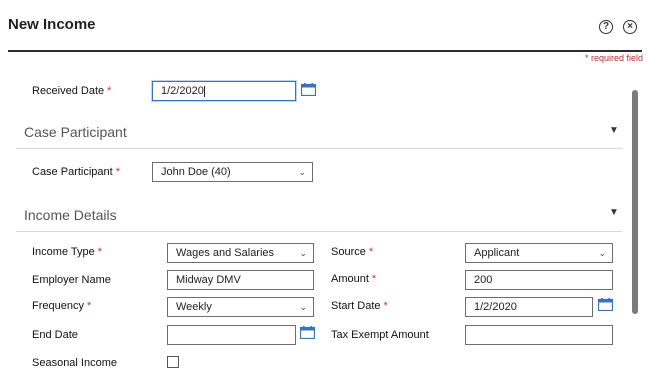  I want to click on income-details-section-title: Income Details, so click(70, 215).